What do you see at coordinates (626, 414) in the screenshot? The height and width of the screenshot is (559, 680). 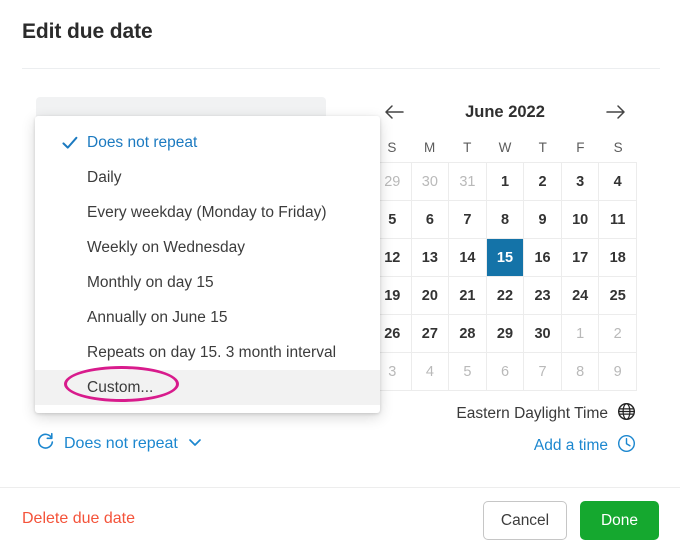 I see `globe-icon` at bounding box center [626, 414].